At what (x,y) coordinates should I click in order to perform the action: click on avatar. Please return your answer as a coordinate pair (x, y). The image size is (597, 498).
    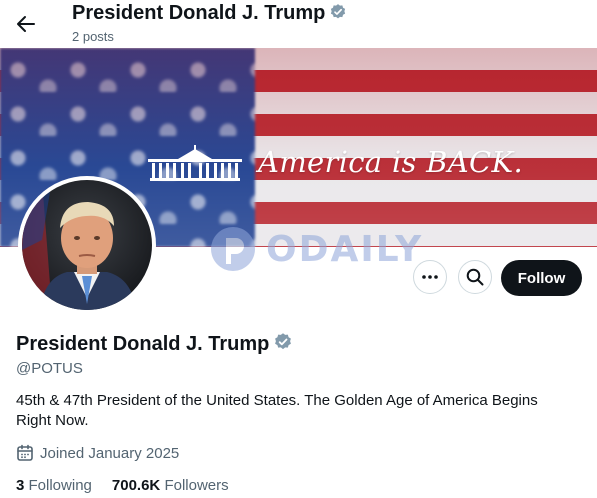
    Looking at the image, I should click on (87, 245).